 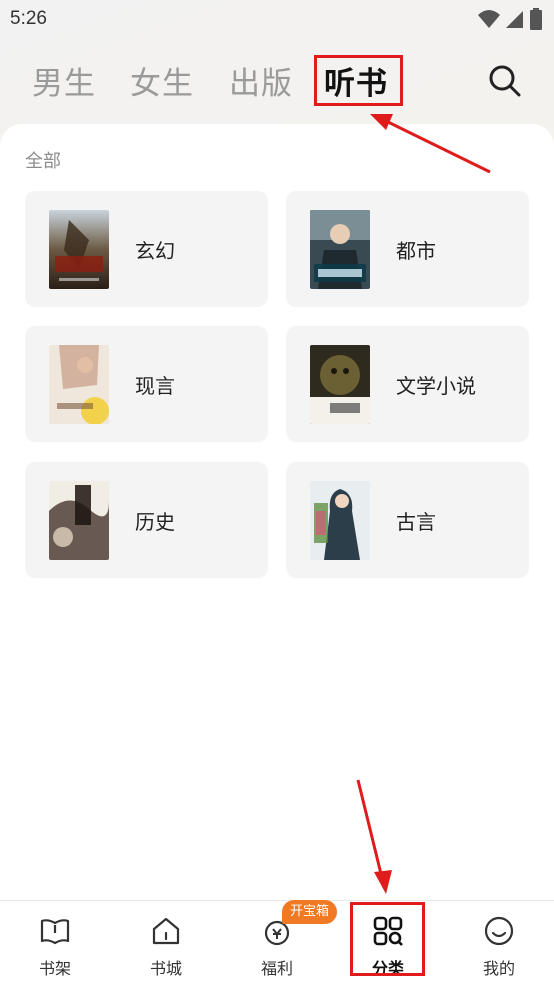 What do you see at coordinates (499, 931) in the screenshot?
I see `smile-icon` at bounding box center [499, 931].